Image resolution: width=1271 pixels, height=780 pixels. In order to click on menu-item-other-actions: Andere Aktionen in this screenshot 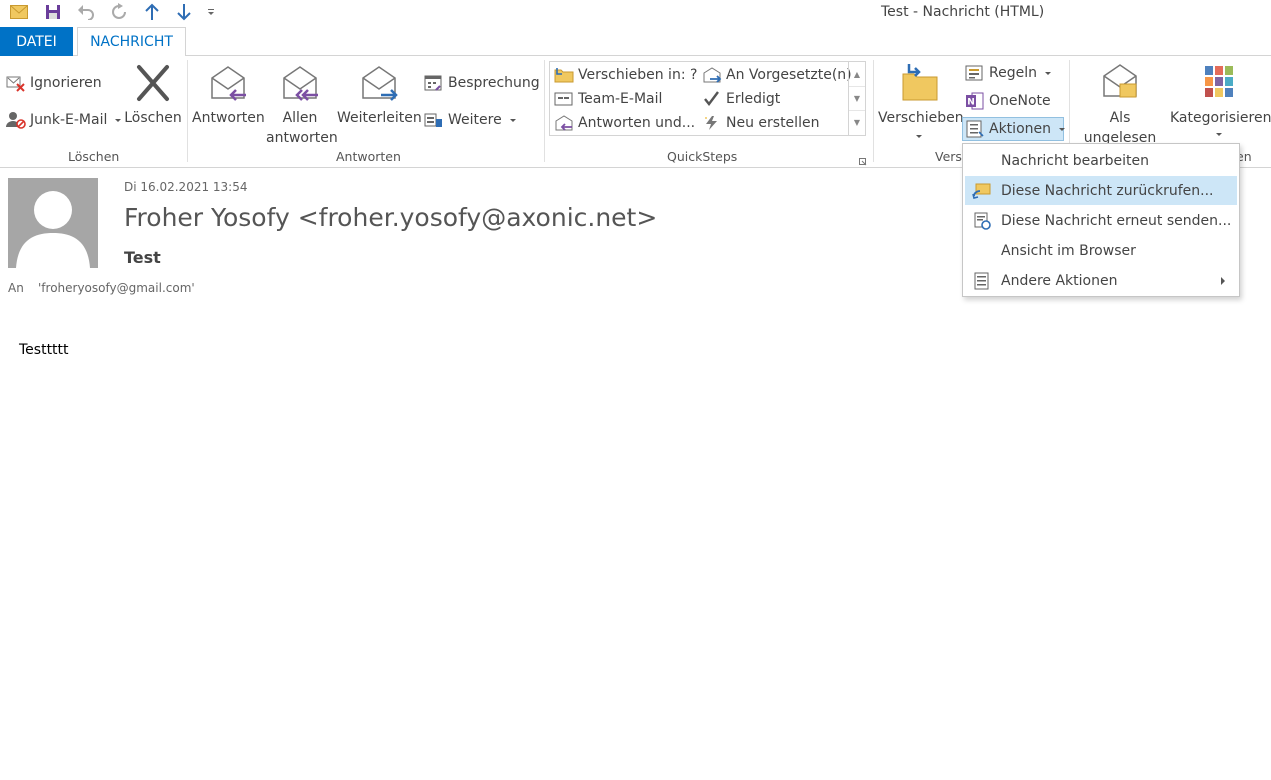, I will do `click(1101, 280)`.